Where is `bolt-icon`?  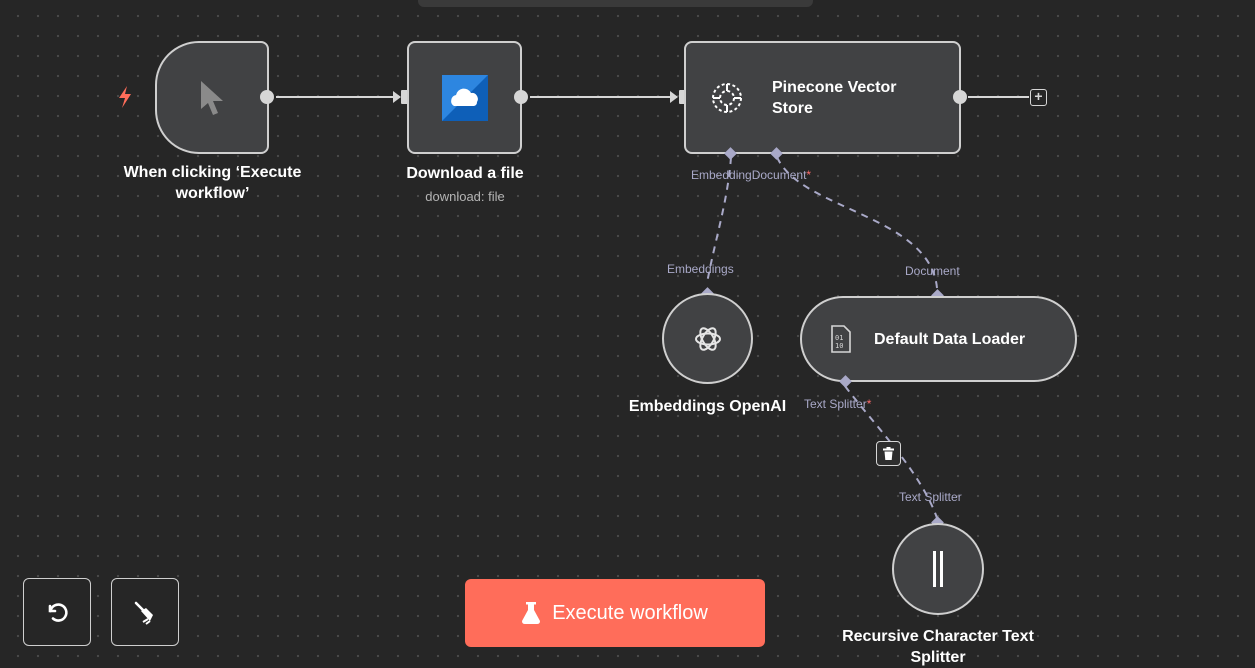 bolt-icon is located at coordinates (125, 97).